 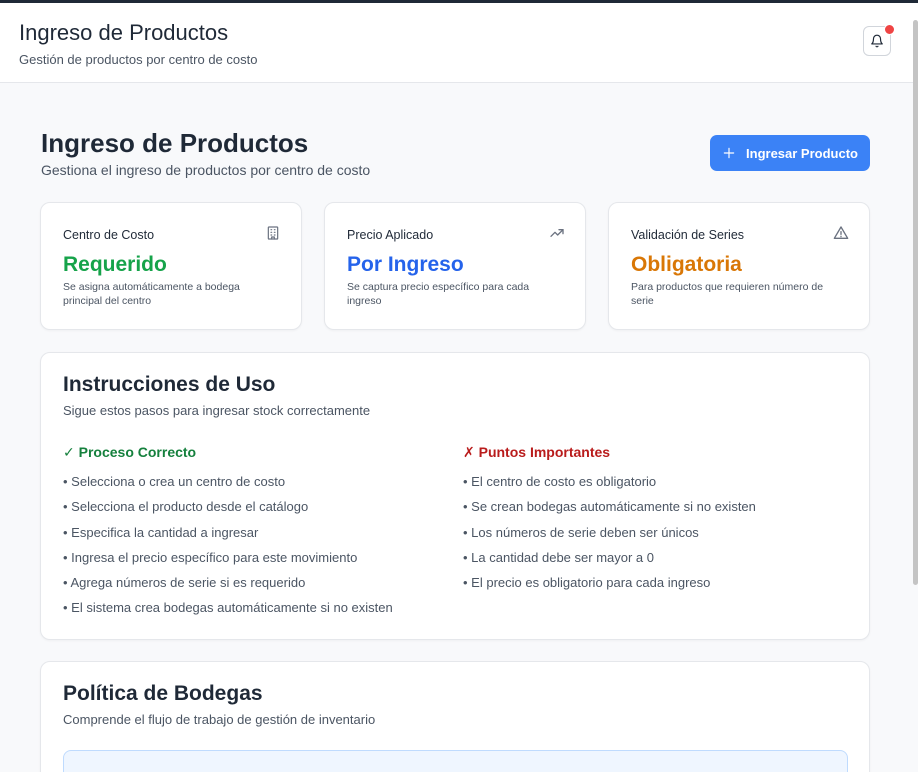 What do you see at coordinates (688, 235) in the screenshot?
I see `stat-label: Validación de Series` at bounding box center [688, 235].